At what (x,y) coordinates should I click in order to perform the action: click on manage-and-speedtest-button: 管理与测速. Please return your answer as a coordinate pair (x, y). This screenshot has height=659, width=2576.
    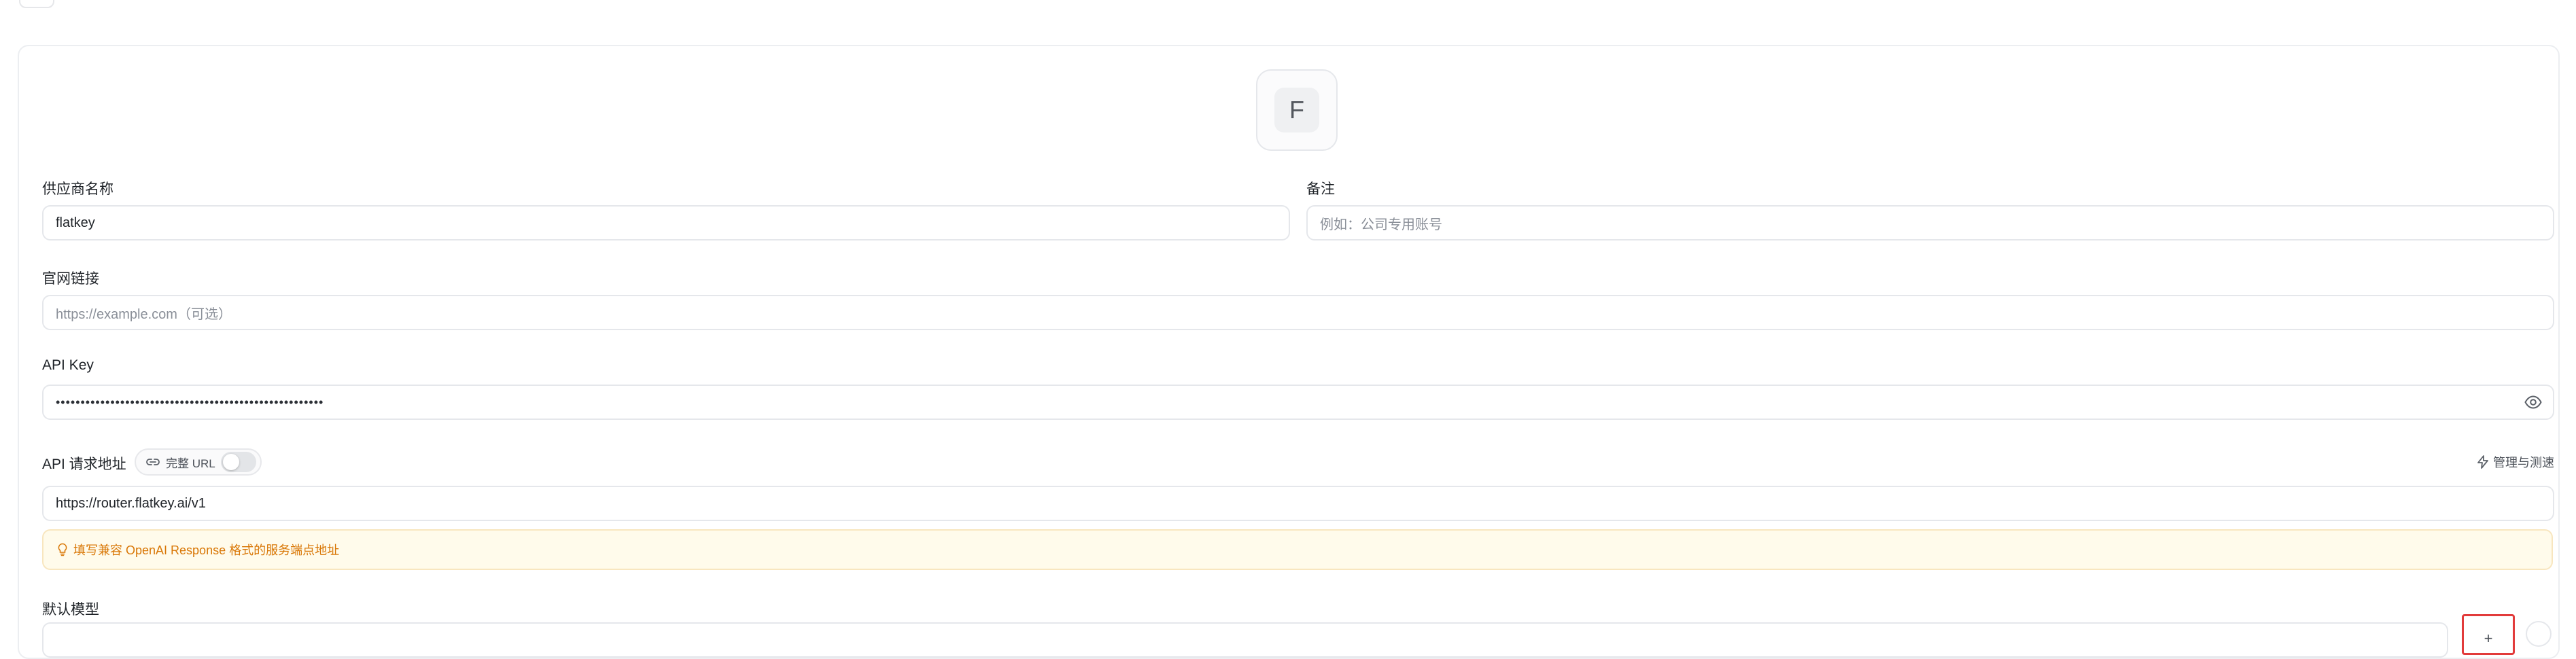
    Looking at the image, I should click on (2515, 462).